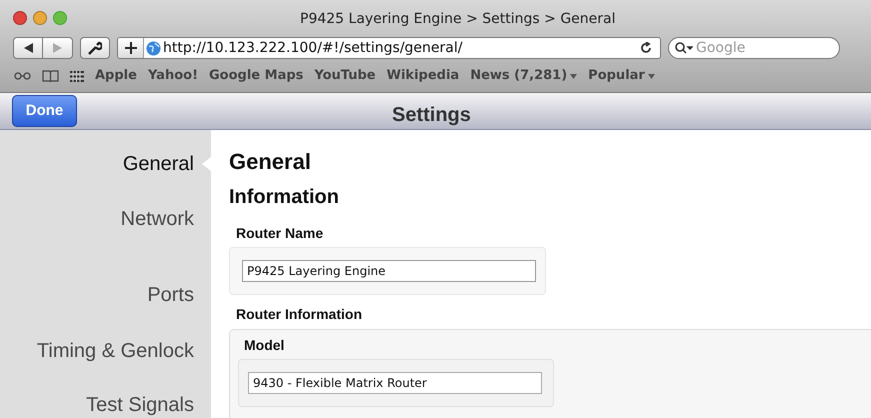  Describe the element at coordinates (270, 162) in the screenshot. I see `section-title: General` at that location.